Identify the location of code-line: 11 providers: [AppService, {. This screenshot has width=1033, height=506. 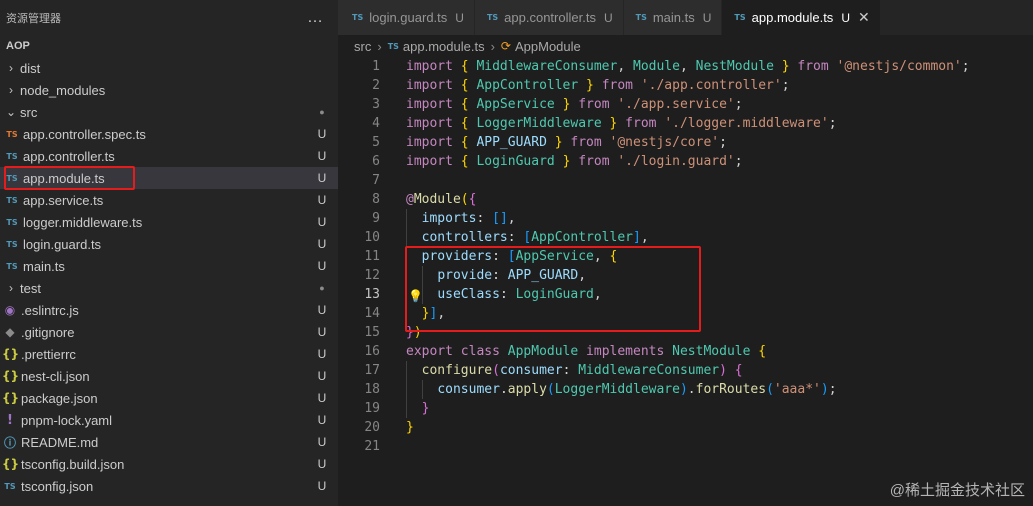
(685, 256).